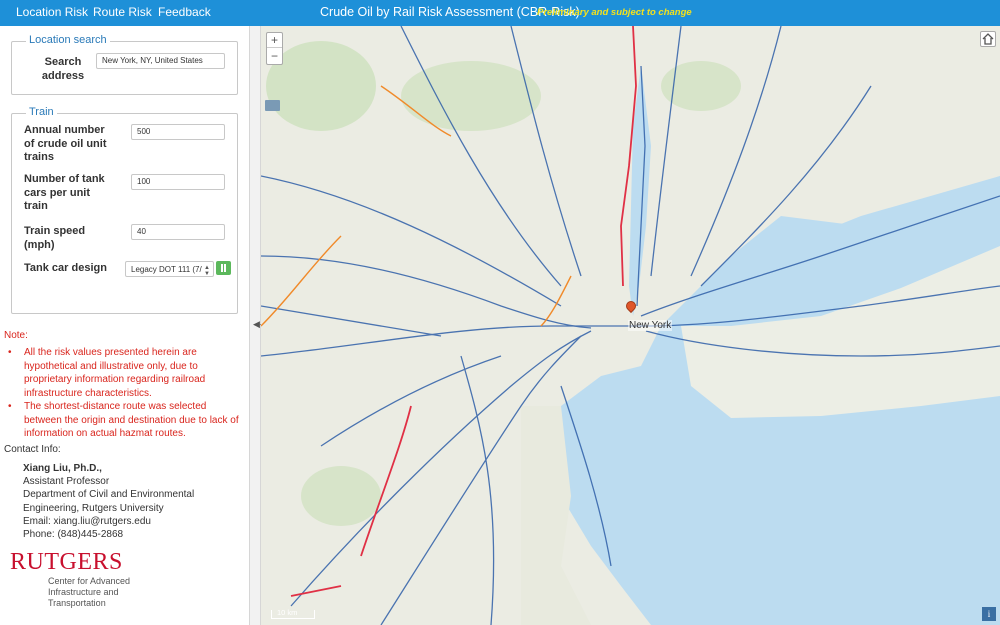  I want to click on contact-email: Email: xiang.liu@rutgers.edu, so click(133, 521).